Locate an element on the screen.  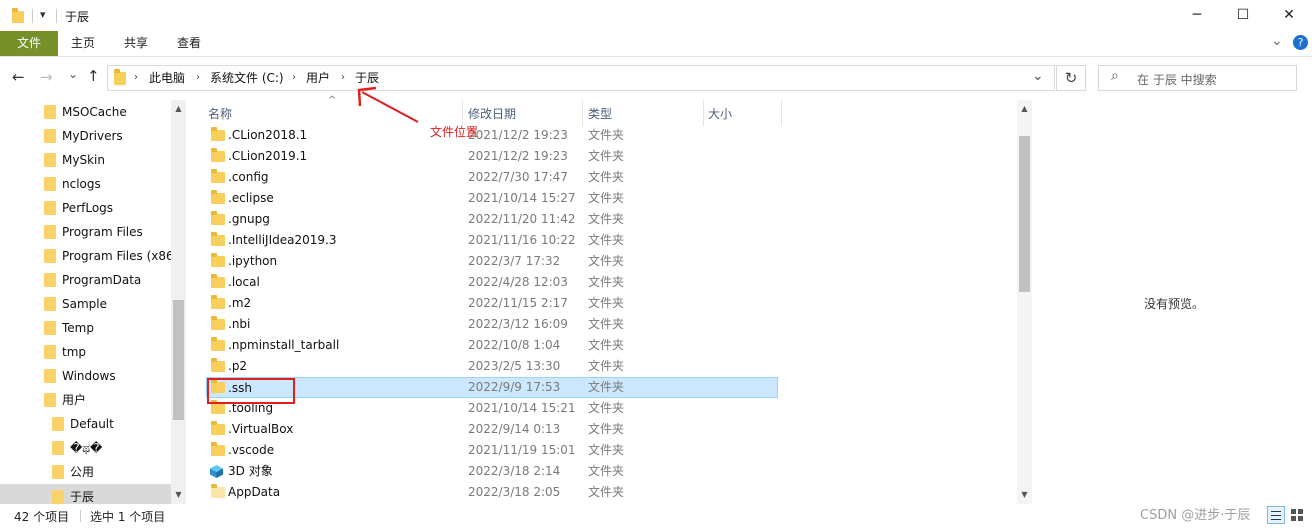
tab-view: 查看 is located at coordinates (189, 43).